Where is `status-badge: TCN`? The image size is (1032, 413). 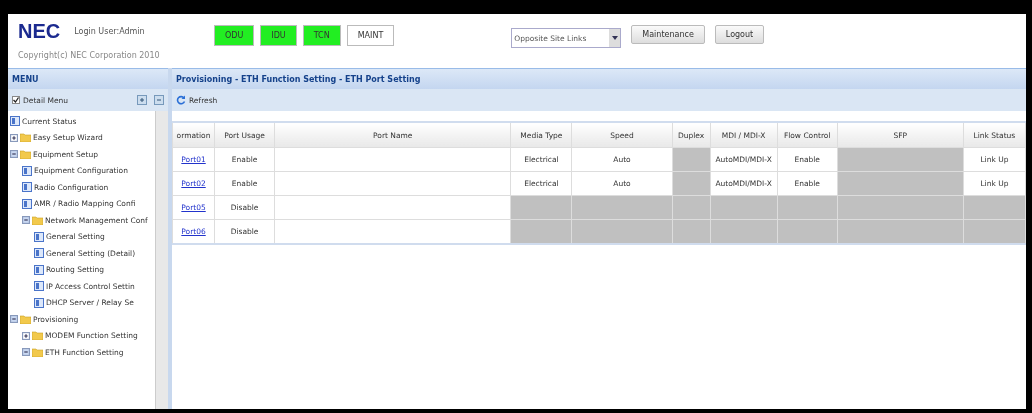
status-badge: TCN is located at coordinates (321, 35).